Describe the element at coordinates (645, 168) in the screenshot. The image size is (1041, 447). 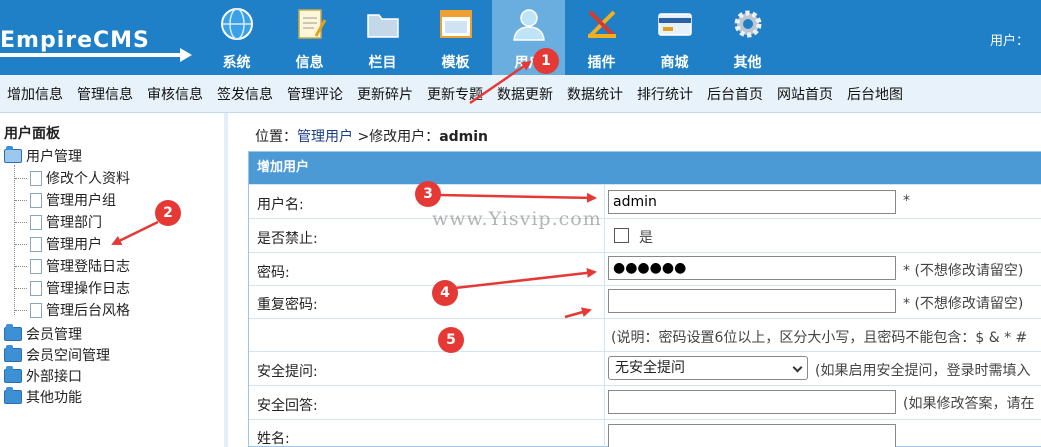
I see `form-title: 增加用户` at that location.